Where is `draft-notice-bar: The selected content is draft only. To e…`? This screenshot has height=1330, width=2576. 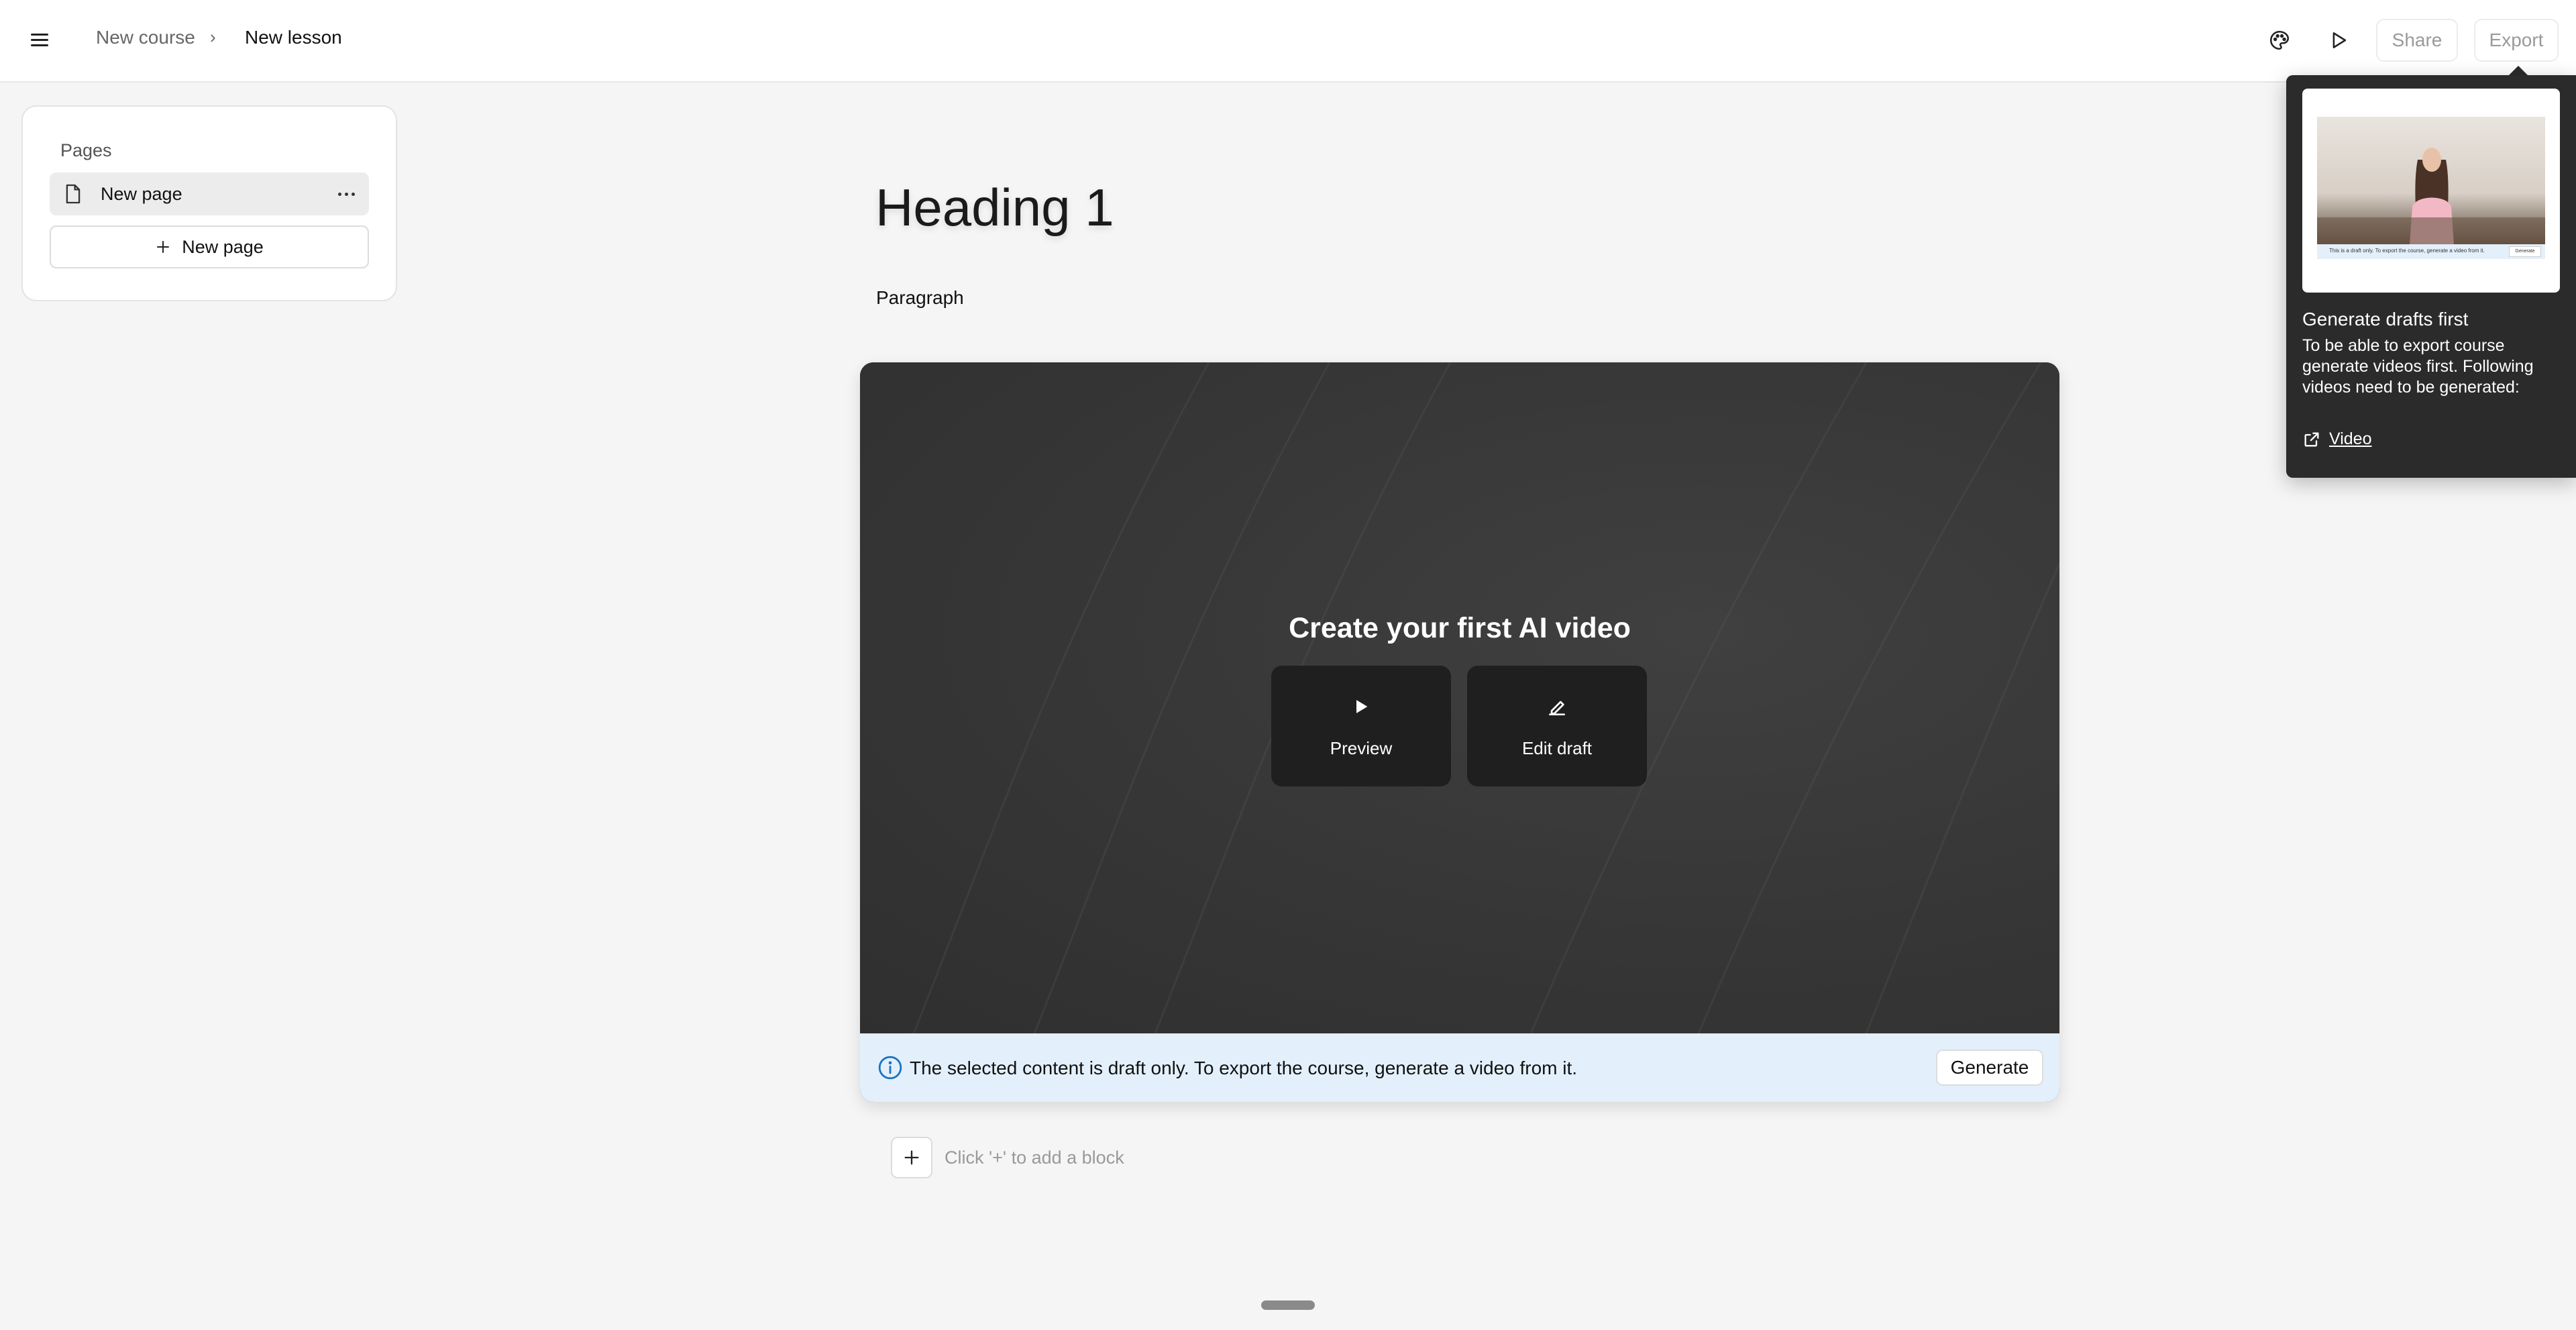
draft-notice-bar: The selected content is draft only. To e… is located at coordinates (1459, 1067).